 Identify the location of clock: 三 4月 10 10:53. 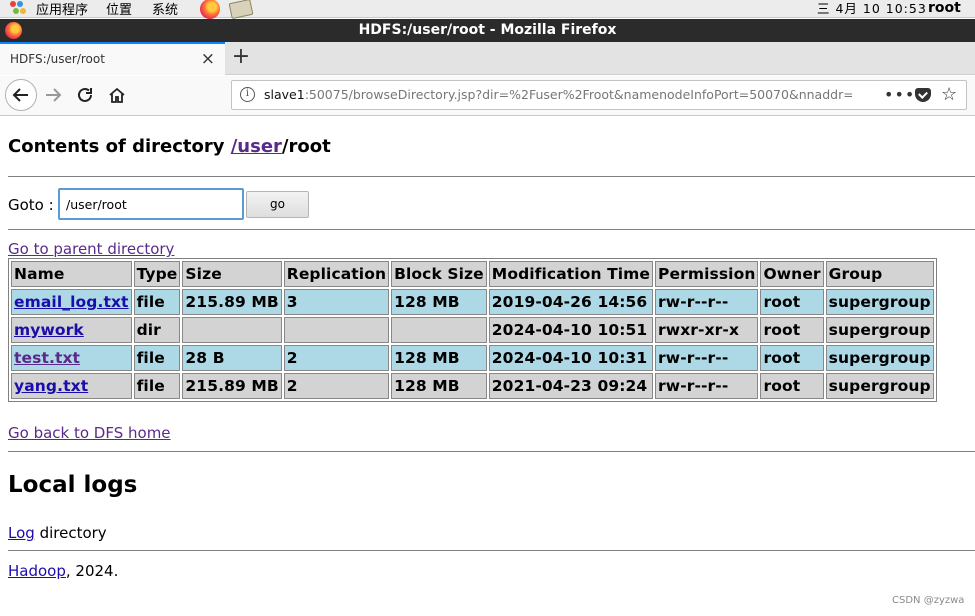
(872, 9).